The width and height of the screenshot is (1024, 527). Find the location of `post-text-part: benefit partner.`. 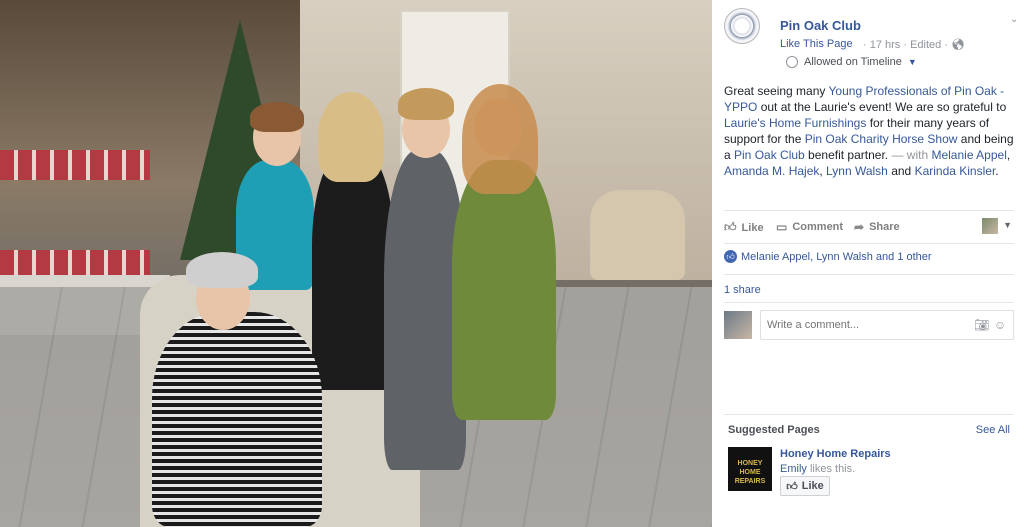

post-text-part: benefit partner. is located at coordinates (846, 155).